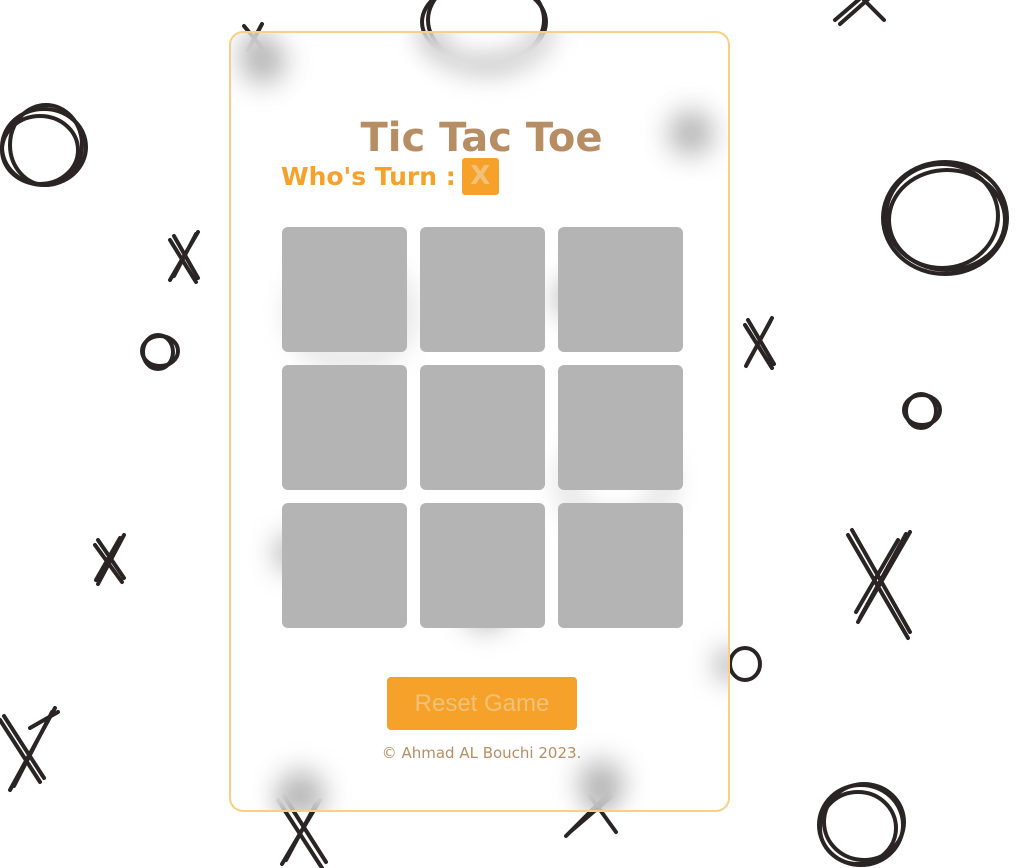  Describe the element at coordinates (481, 138) in the screenshot. I see `page-title: Tic Tac Toe` at that location.